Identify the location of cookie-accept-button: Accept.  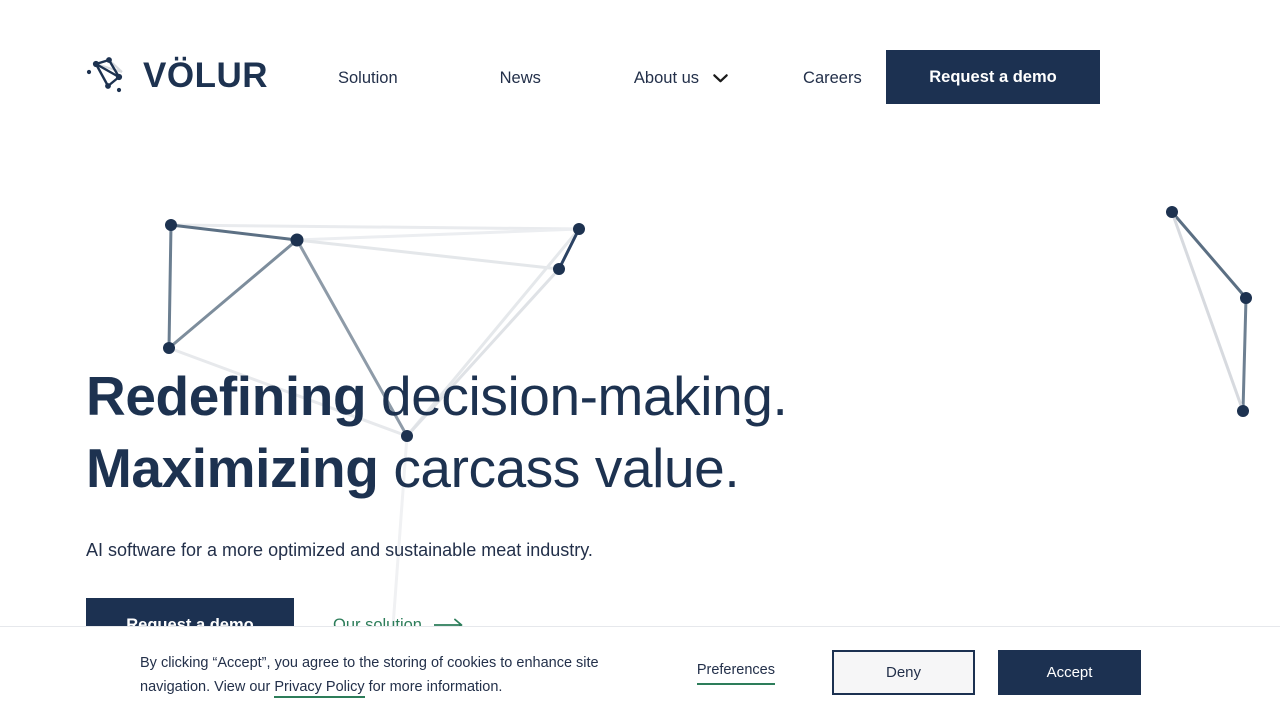
(1069, 672).